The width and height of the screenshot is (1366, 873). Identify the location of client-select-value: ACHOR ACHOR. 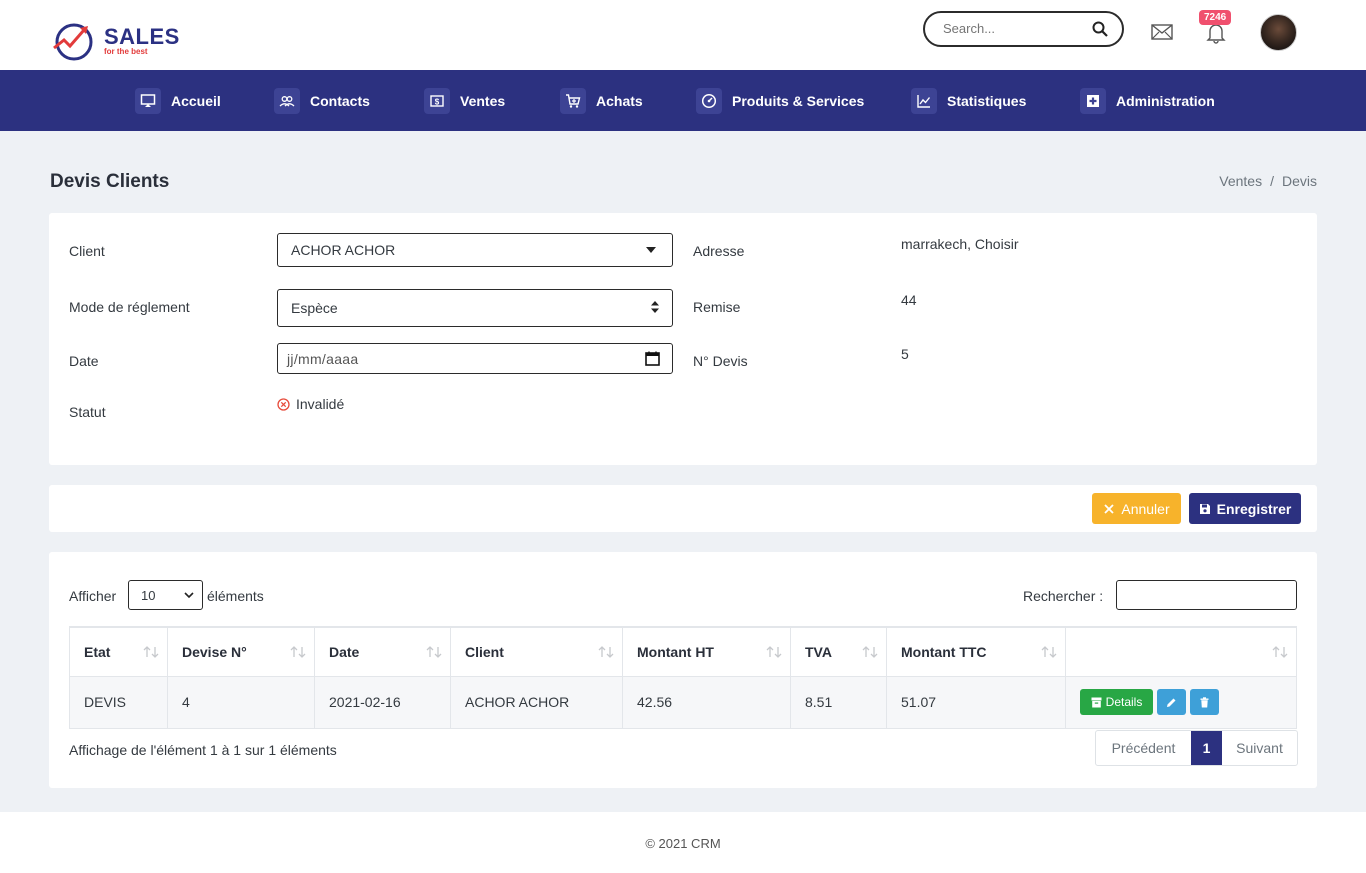
(343, 250).